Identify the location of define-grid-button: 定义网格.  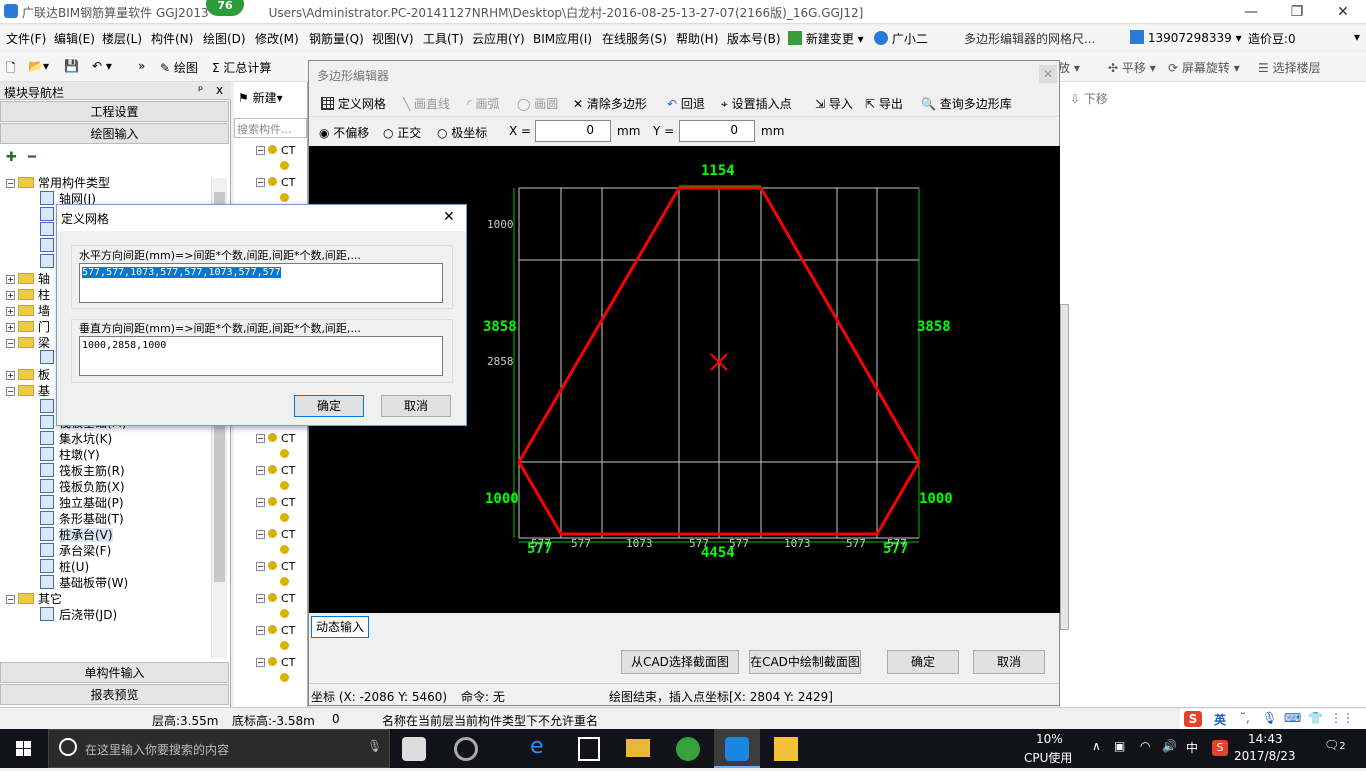
(353, 103).